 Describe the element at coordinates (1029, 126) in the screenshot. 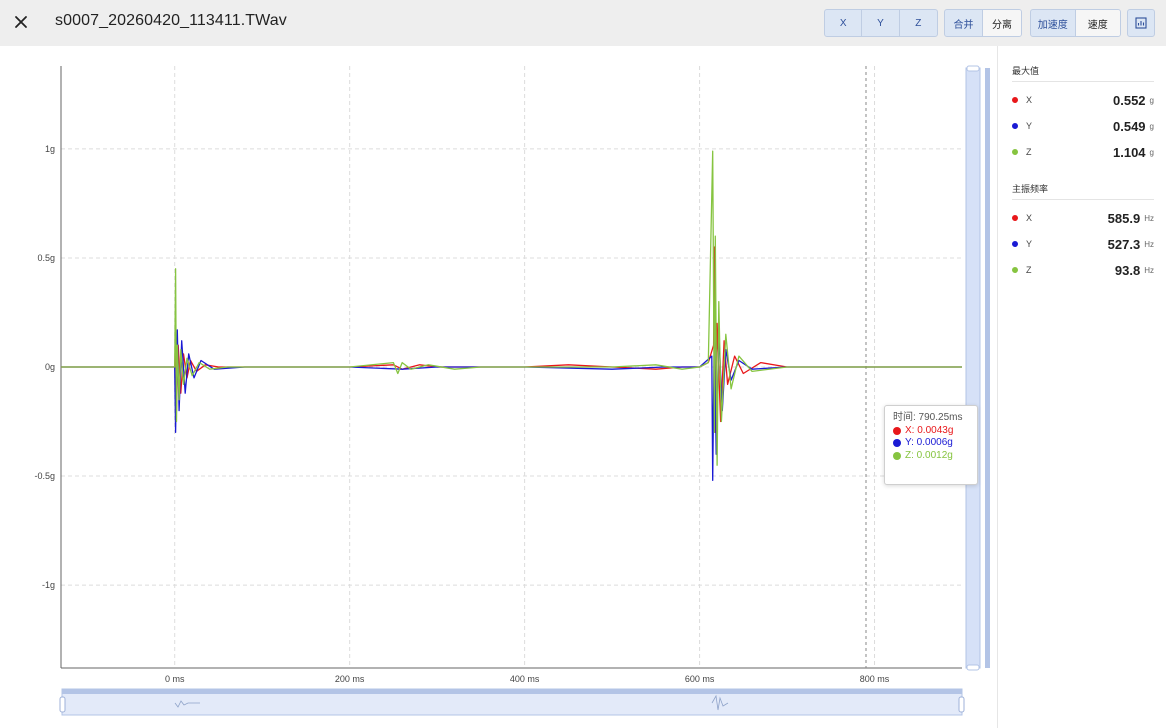

I see `max-y-label: Y` at that location.